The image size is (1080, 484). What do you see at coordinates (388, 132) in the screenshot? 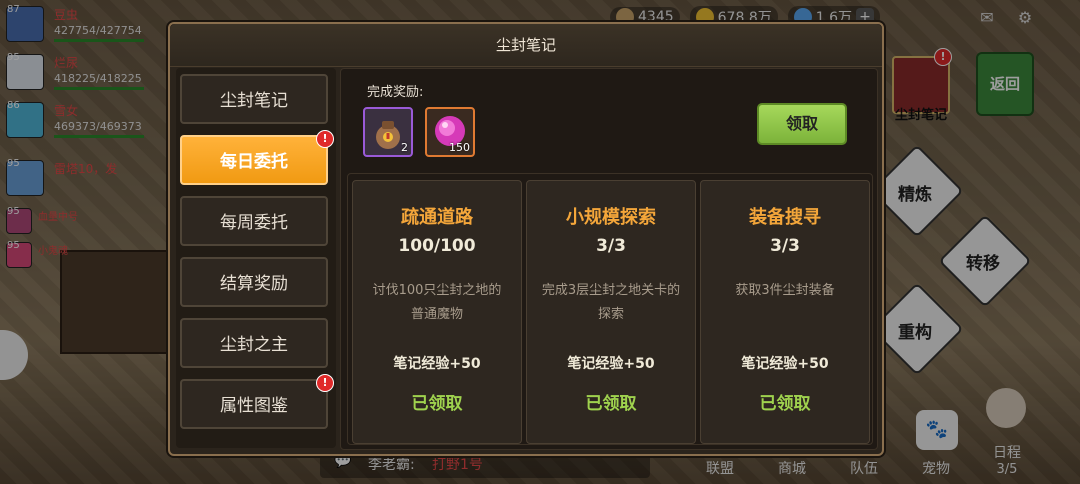
I see `reward-item: 2` at bounding box center [388, 132].